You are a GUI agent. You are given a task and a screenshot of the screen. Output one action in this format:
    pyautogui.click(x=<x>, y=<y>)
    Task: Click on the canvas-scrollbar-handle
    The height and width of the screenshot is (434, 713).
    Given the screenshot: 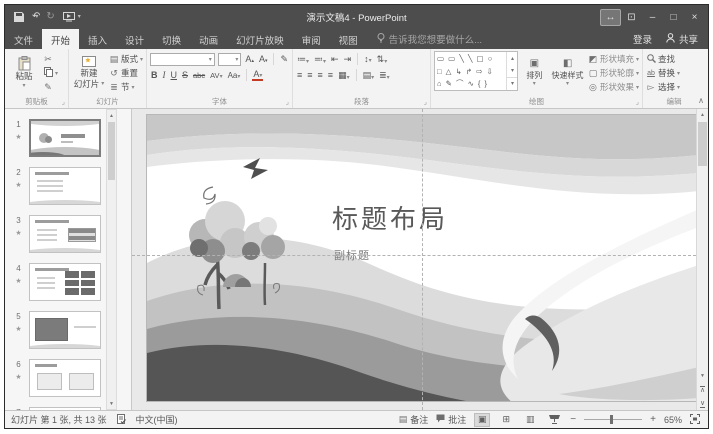 What is the action you would take?
    pyautogui.click(x=702, y=144)
    